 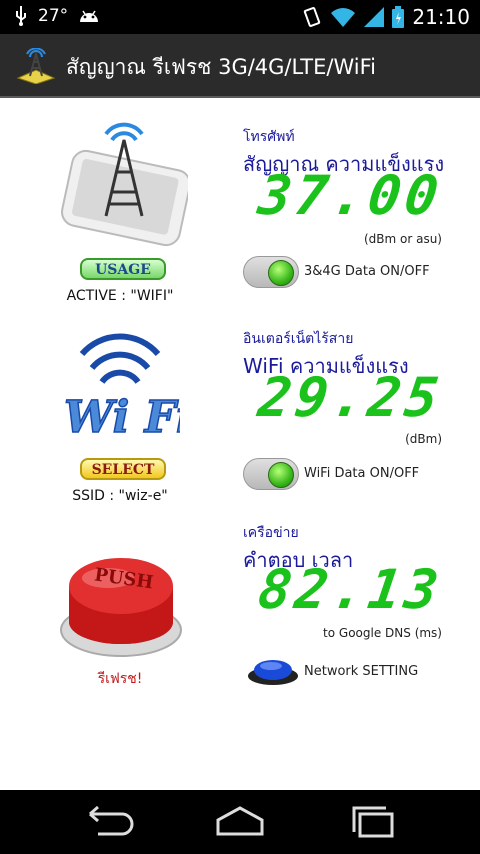 What do you see at coordinates (123, 469) in the screenshot?
I see `select-badge: SELECT` at bounding box center [123, 469].